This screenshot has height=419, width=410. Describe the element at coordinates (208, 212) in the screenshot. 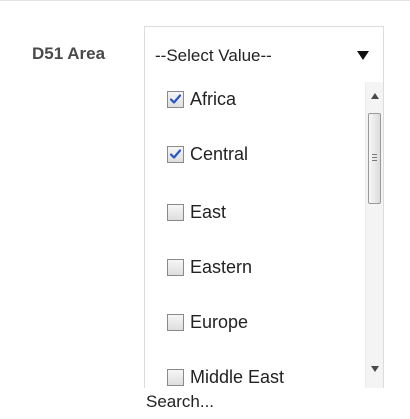

I see `option-label: East` at that location.